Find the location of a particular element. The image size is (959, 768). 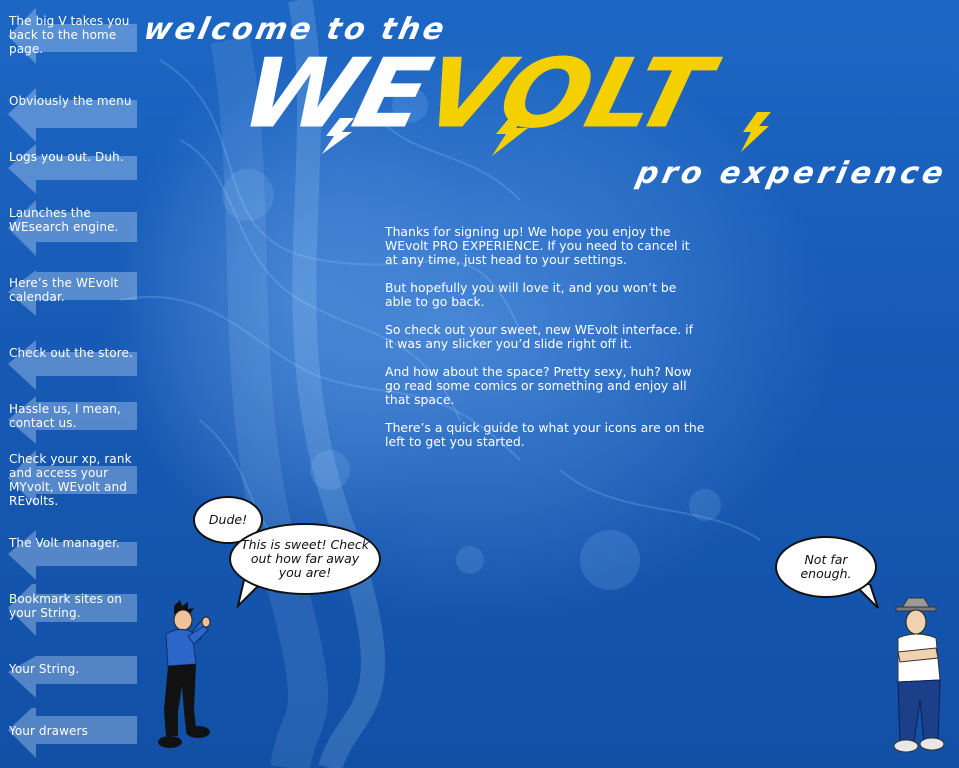

character-right-illustration is located at coordinates (919, 675).